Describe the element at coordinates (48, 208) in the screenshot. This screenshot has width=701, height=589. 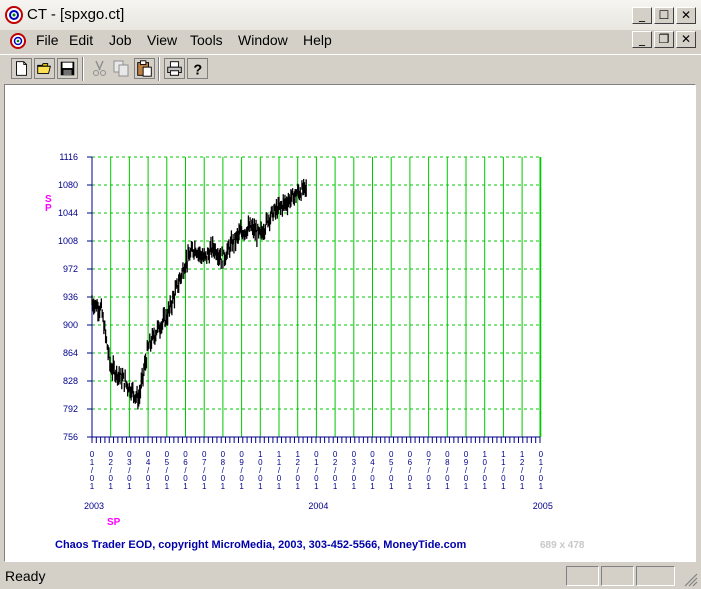
I see `symbol-label-vertical: P` at that location.